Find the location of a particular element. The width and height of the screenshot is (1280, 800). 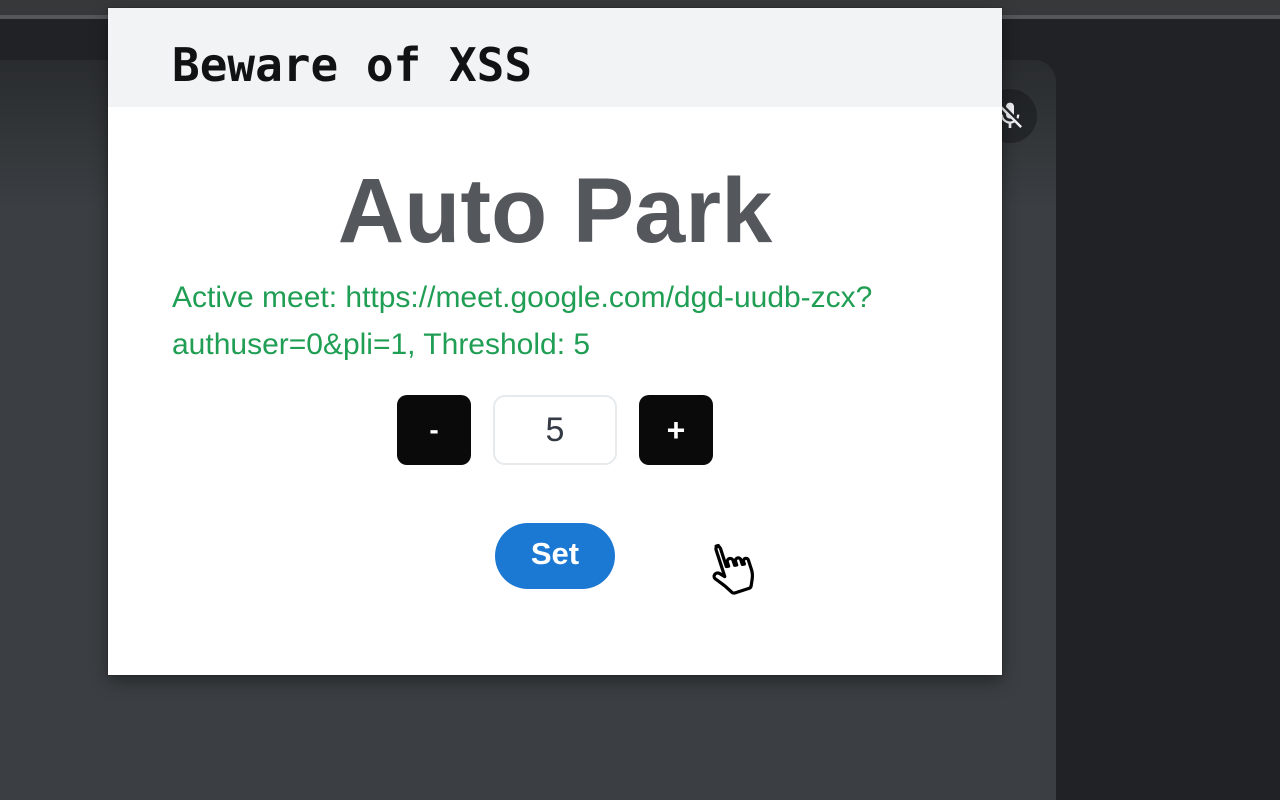

increment-button: + is located at coordinates (676, 430).